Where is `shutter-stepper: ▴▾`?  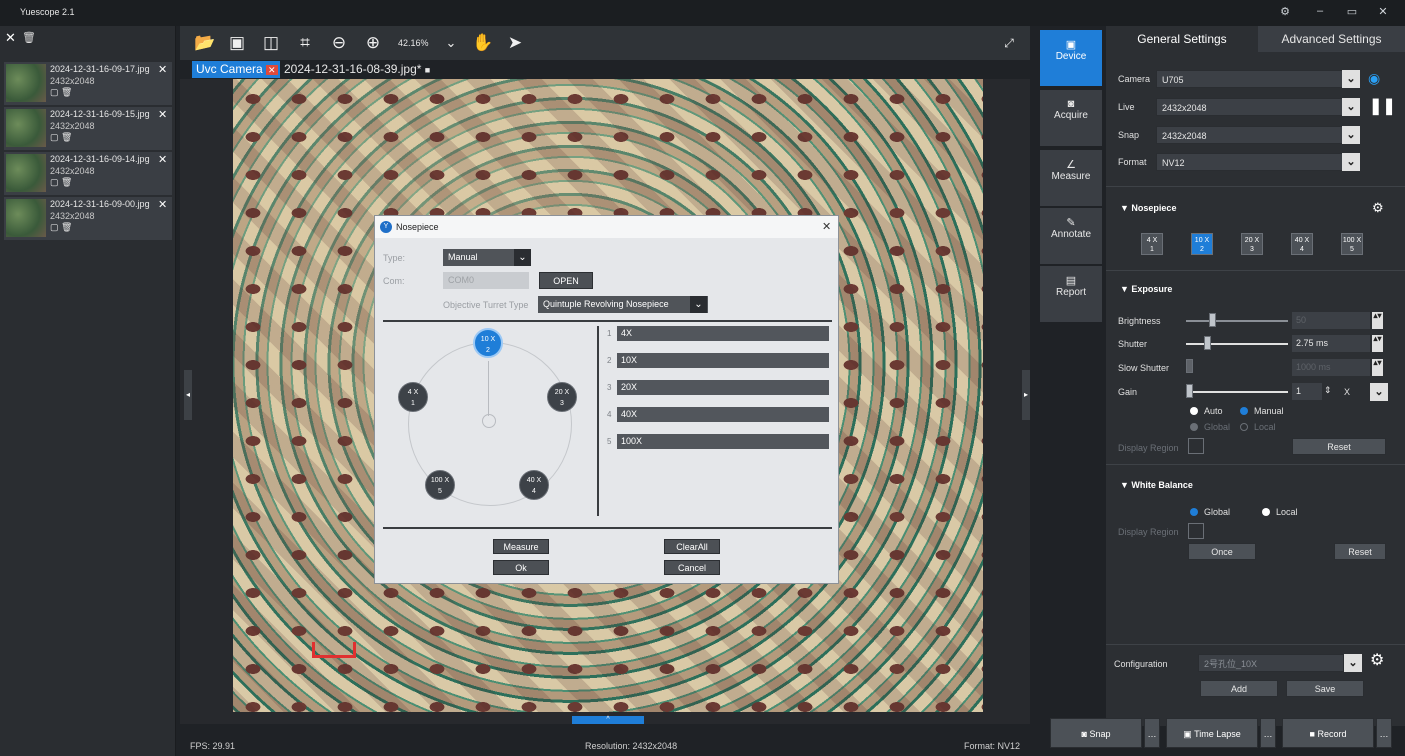 shutter-stepper: ▴▾ is located at coordinates (1377, 343).